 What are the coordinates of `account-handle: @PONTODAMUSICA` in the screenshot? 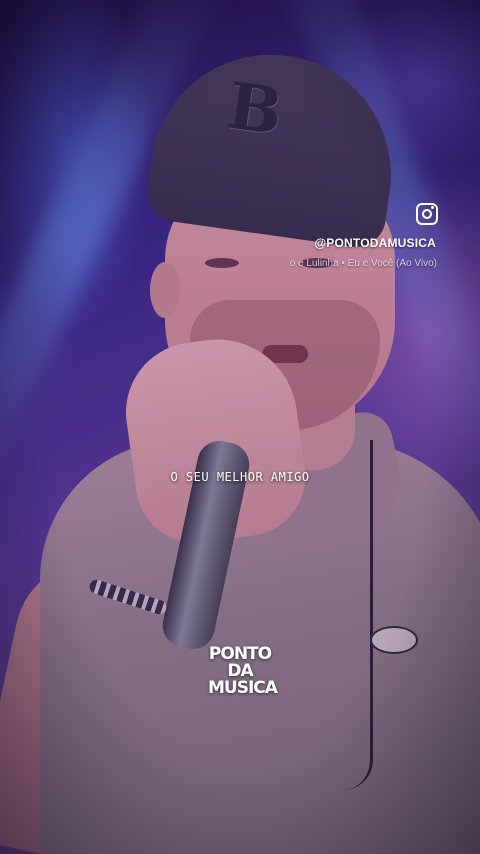 It's located at (375, 243).